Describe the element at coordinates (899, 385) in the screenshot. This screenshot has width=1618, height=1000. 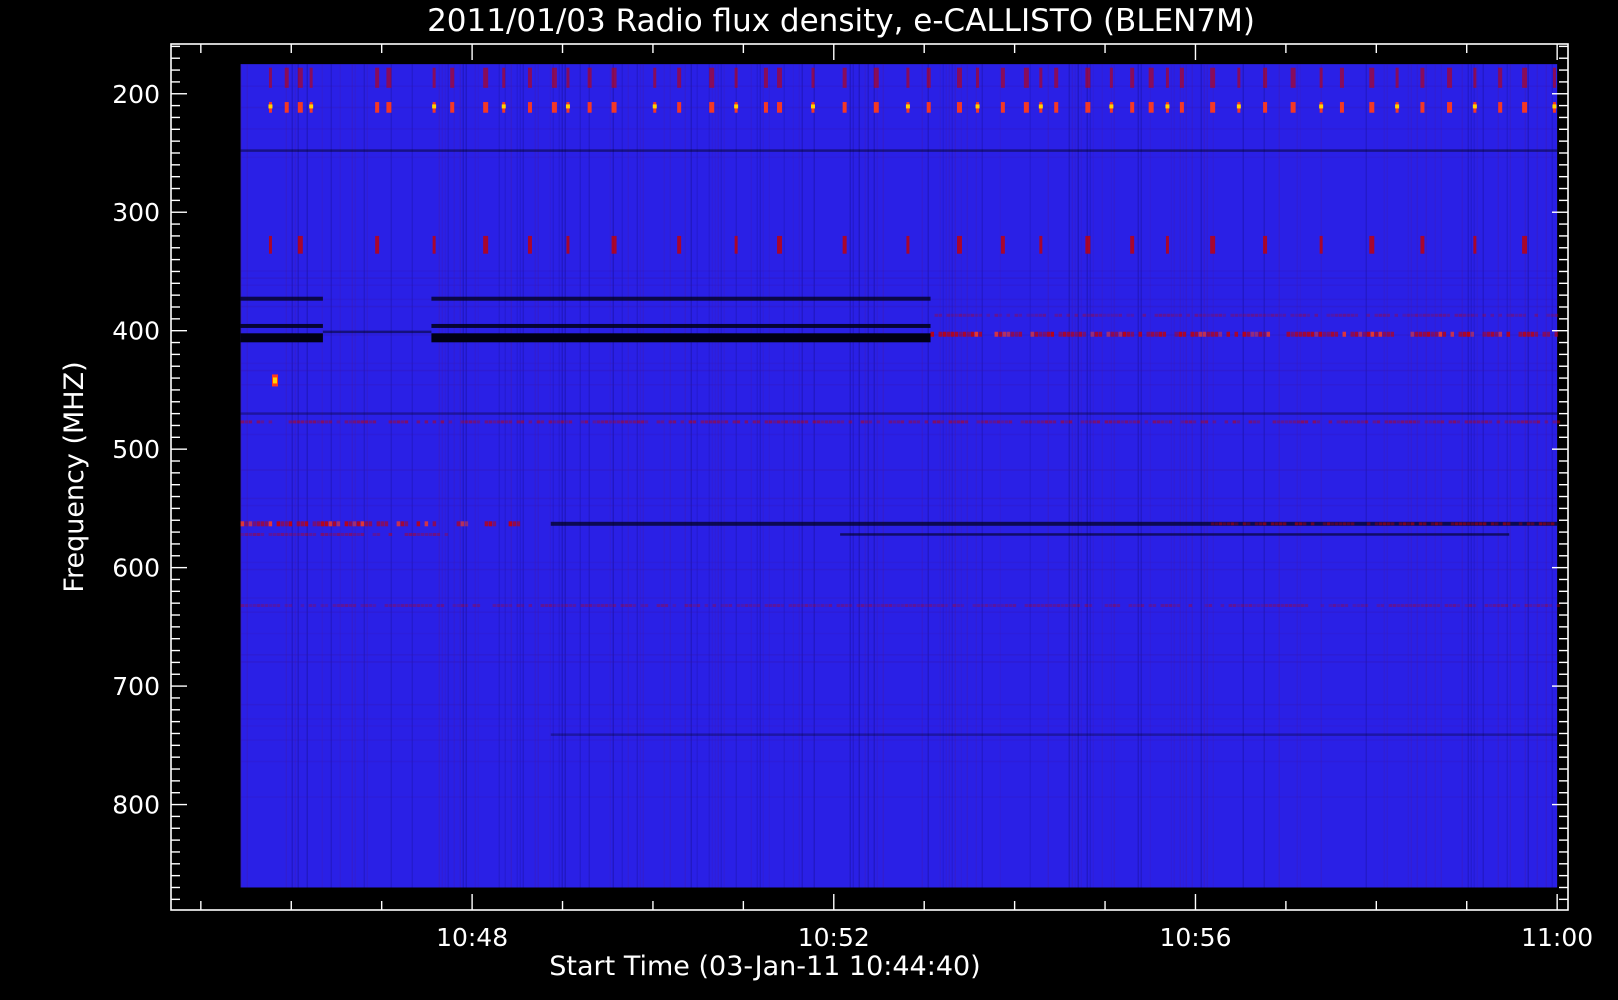
I see `texture-row` at that location.